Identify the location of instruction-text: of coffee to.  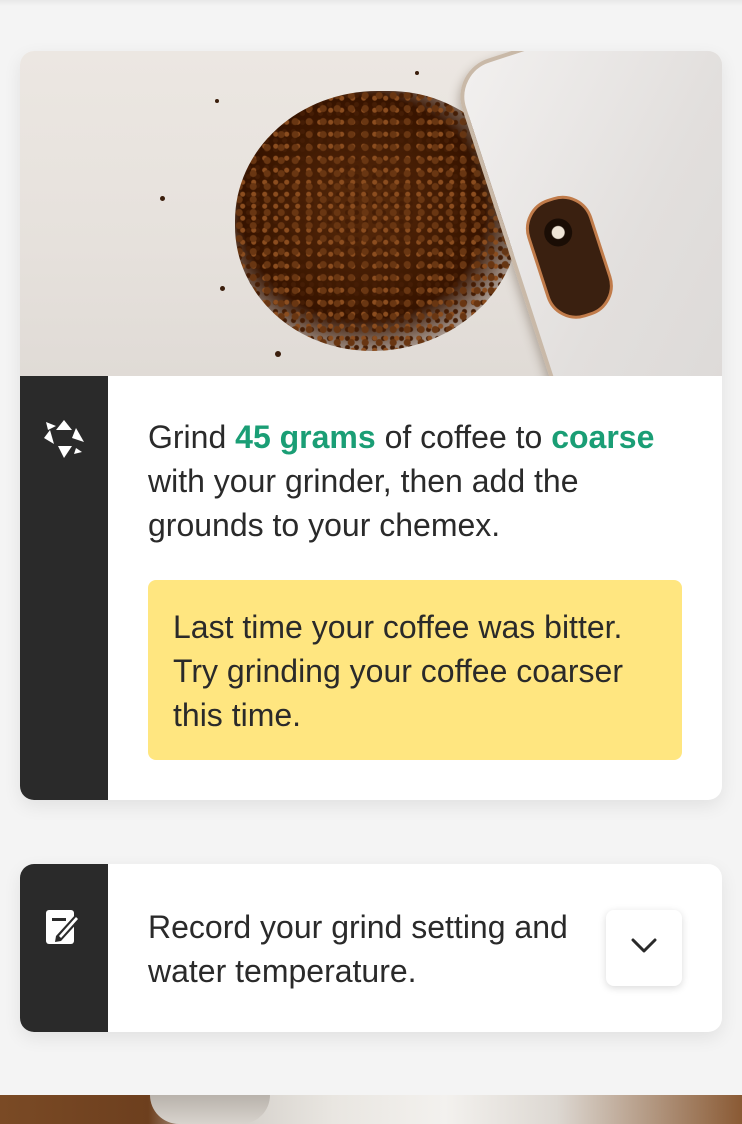
(463, 437).